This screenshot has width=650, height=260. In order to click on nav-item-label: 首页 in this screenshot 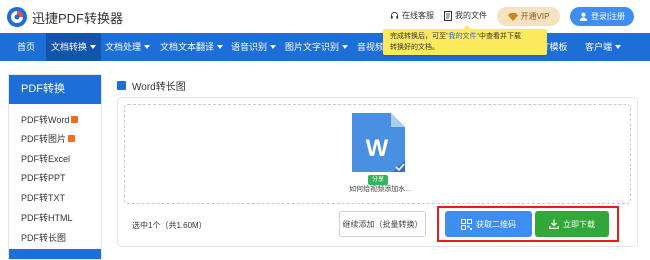, I will do `click(26, 47)`.